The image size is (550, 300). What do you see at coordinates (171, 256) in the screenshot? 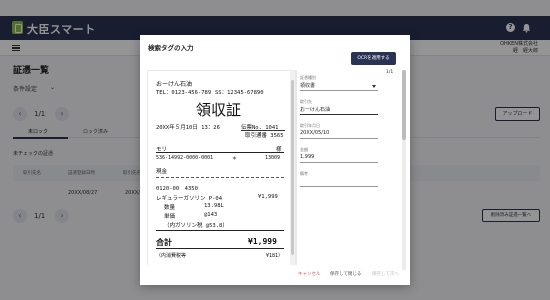
I see `receipt-inner-tax: （内消費税等` at bounding box center [171, 256].